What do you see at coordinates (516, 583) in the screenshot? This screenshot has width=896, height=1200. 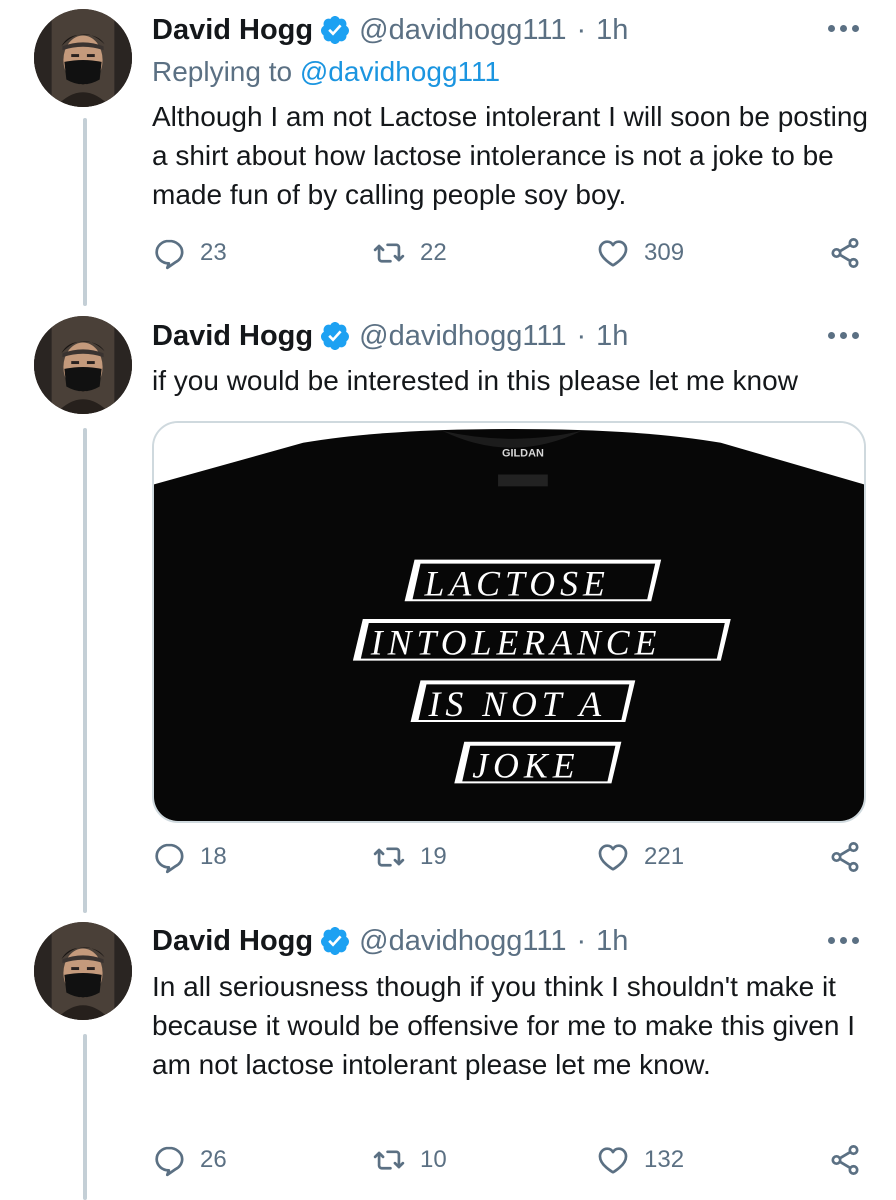 I see `shirt-line: LACTOSE` at bounding box center [516, 583].